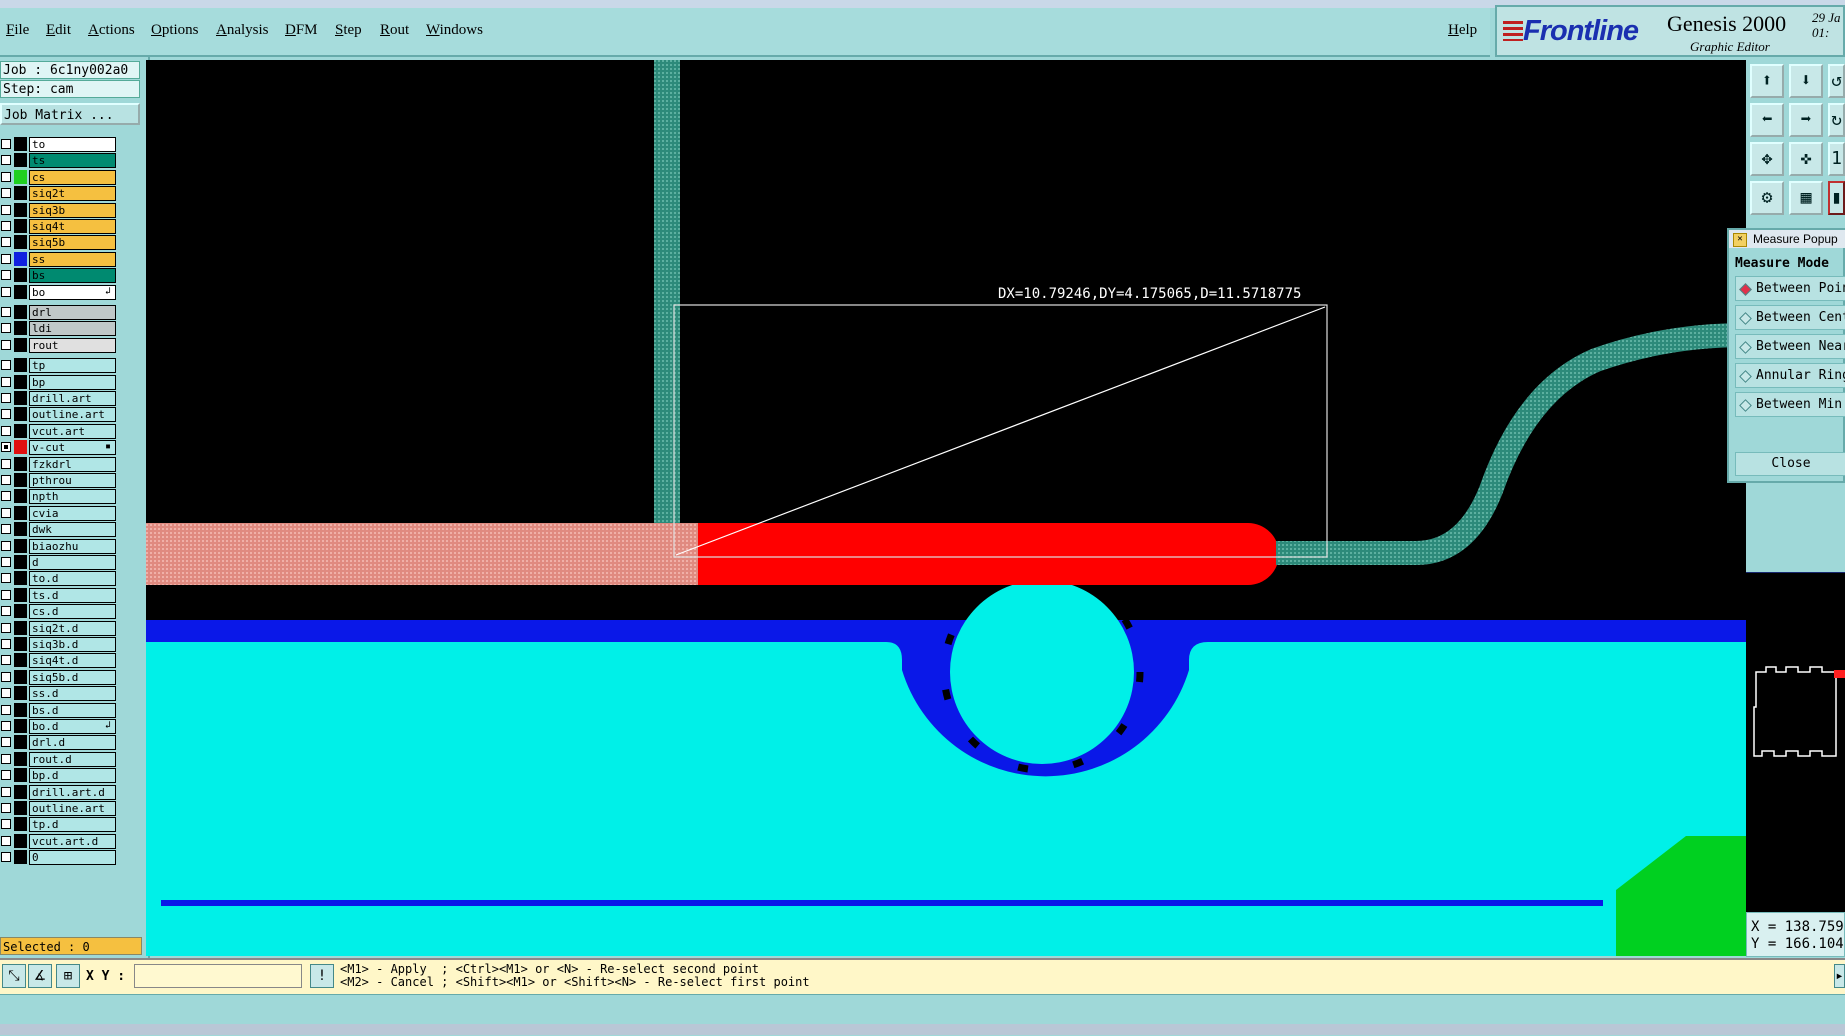 The height and width of the screenshot is (1036, 1845). Describe the element at coordinates (1795, 741) in the screenshot. I see `minimap` at that location.